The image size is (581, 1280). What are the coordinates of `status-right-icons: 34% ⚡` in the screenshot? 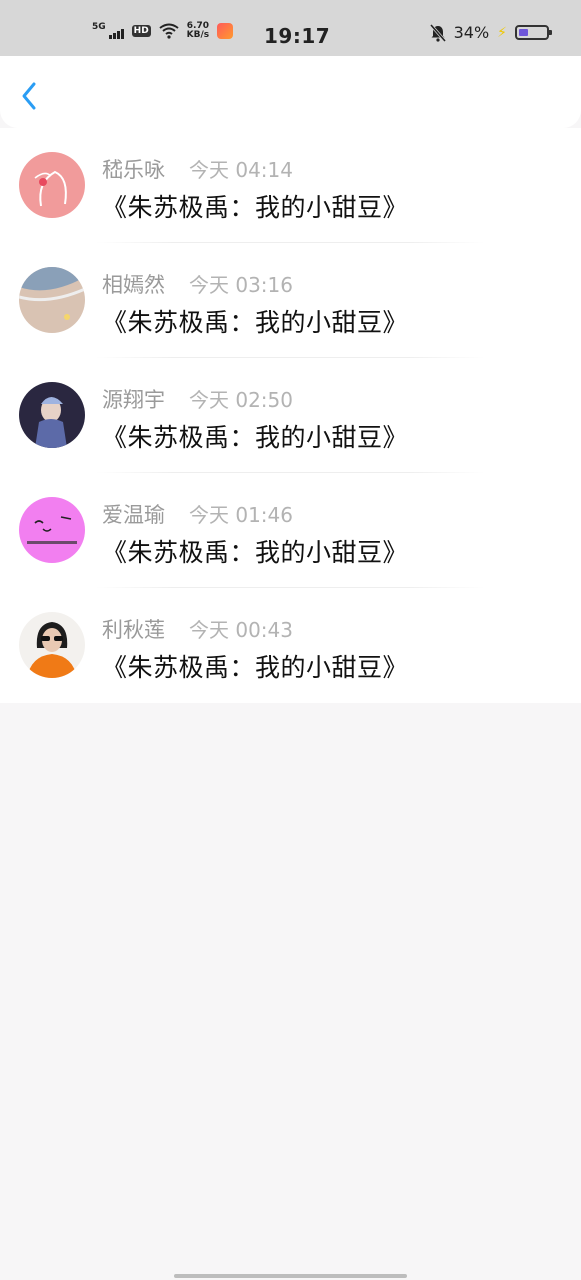 It's located at (490, 32).